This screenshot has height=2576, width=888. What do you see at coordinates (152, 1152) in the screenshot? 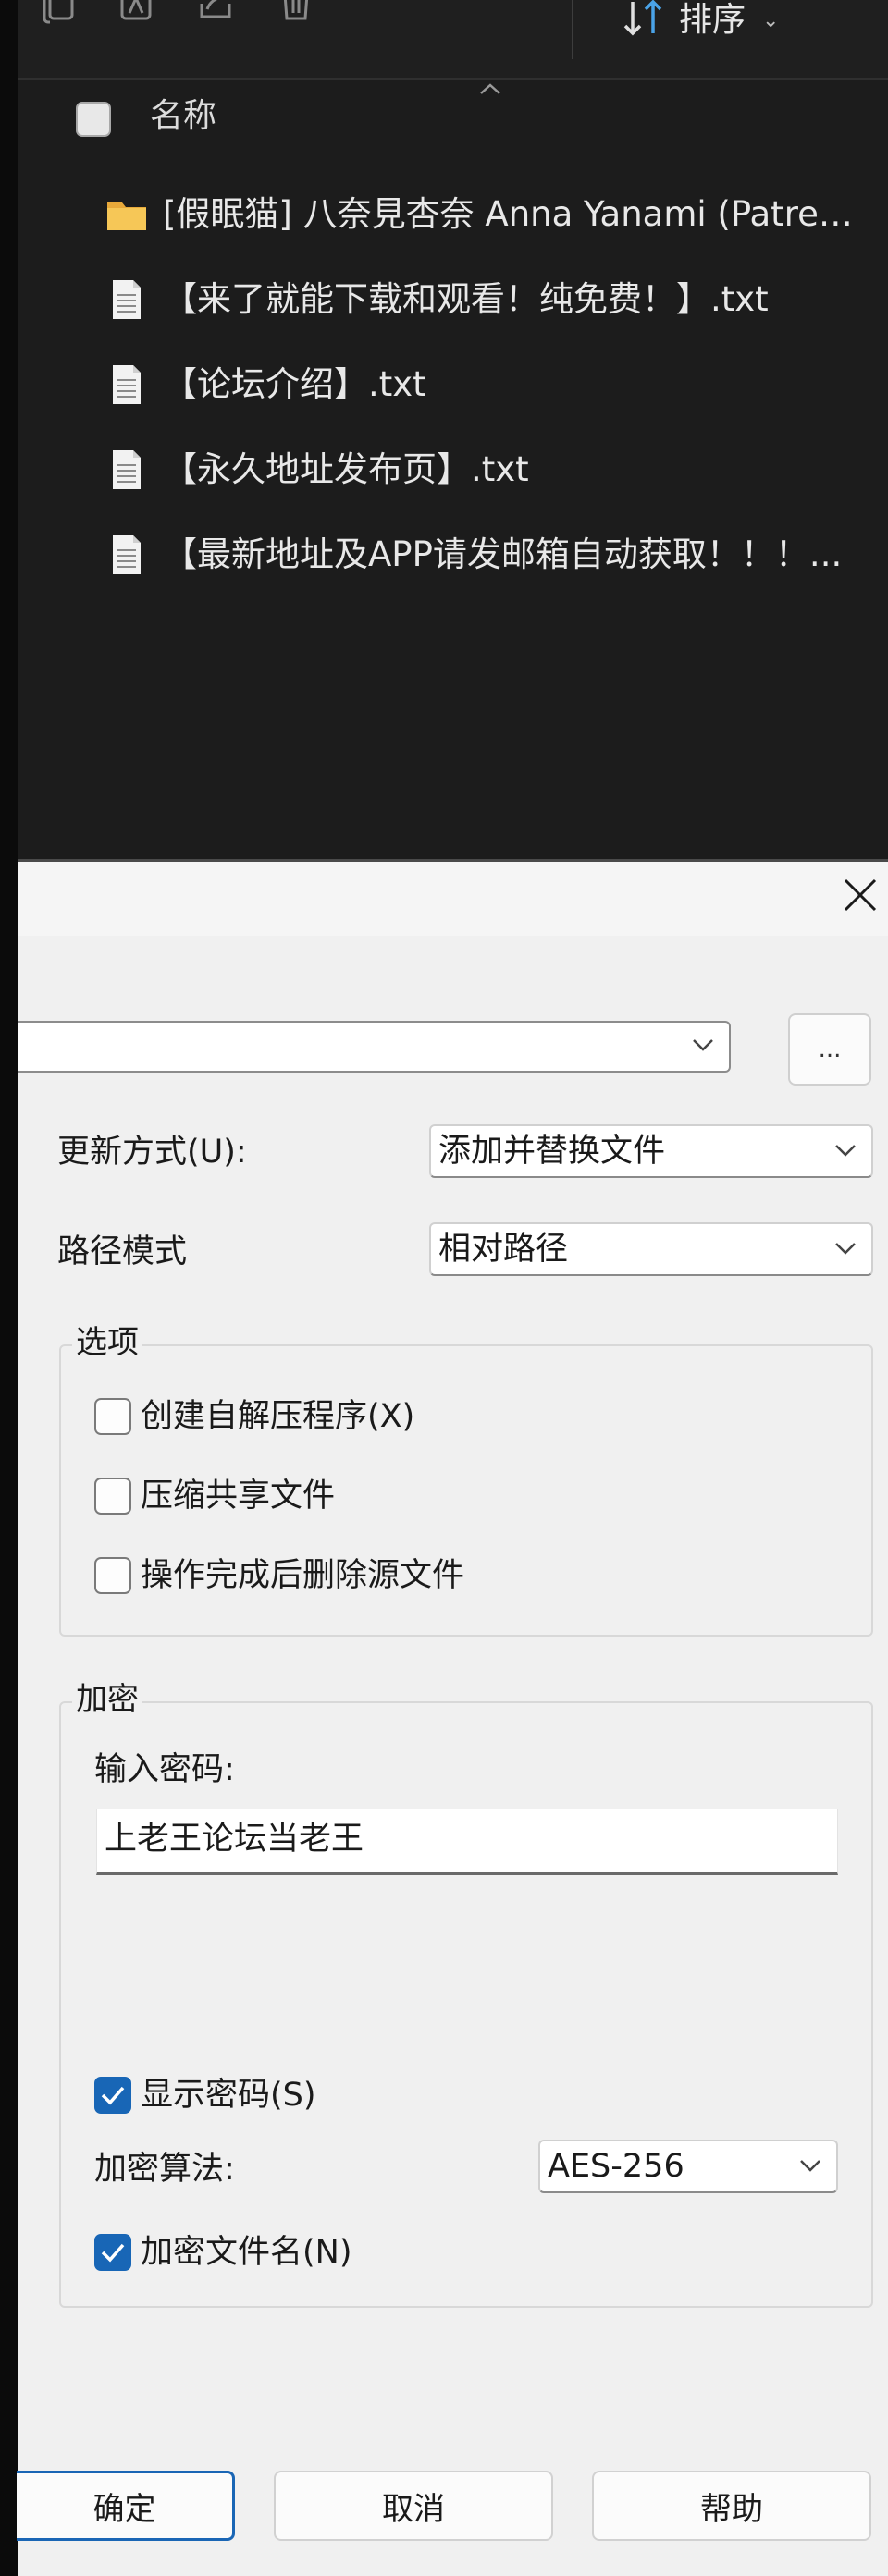
I see `update-mode-label: 更新方式(U):` at bounding box center [152, 1152].